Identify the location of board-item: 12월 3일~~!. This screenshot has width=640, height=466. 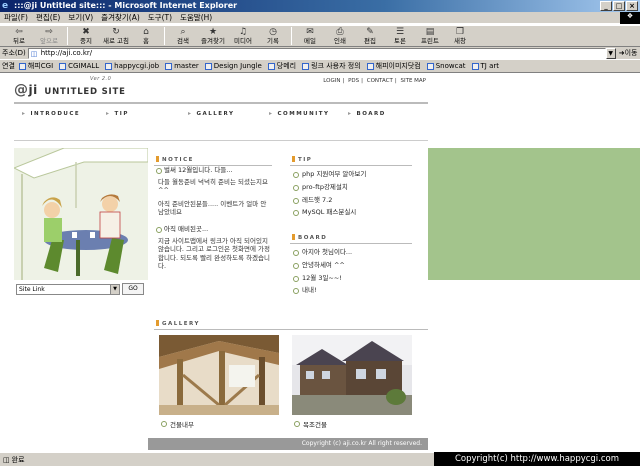
(351, 278).